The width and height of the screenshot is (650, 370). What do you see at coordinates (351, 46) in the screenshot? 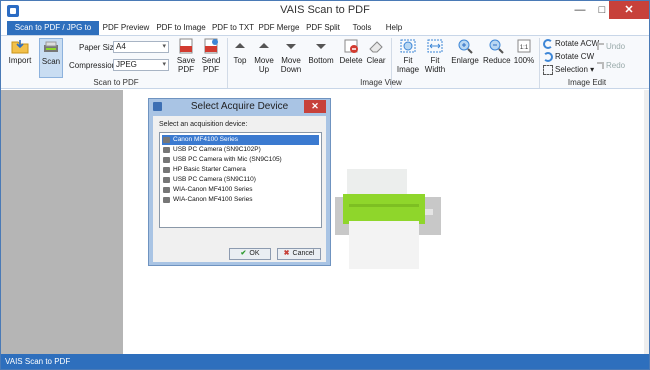
I see `delete-icon` at bounding box center [351, 46].